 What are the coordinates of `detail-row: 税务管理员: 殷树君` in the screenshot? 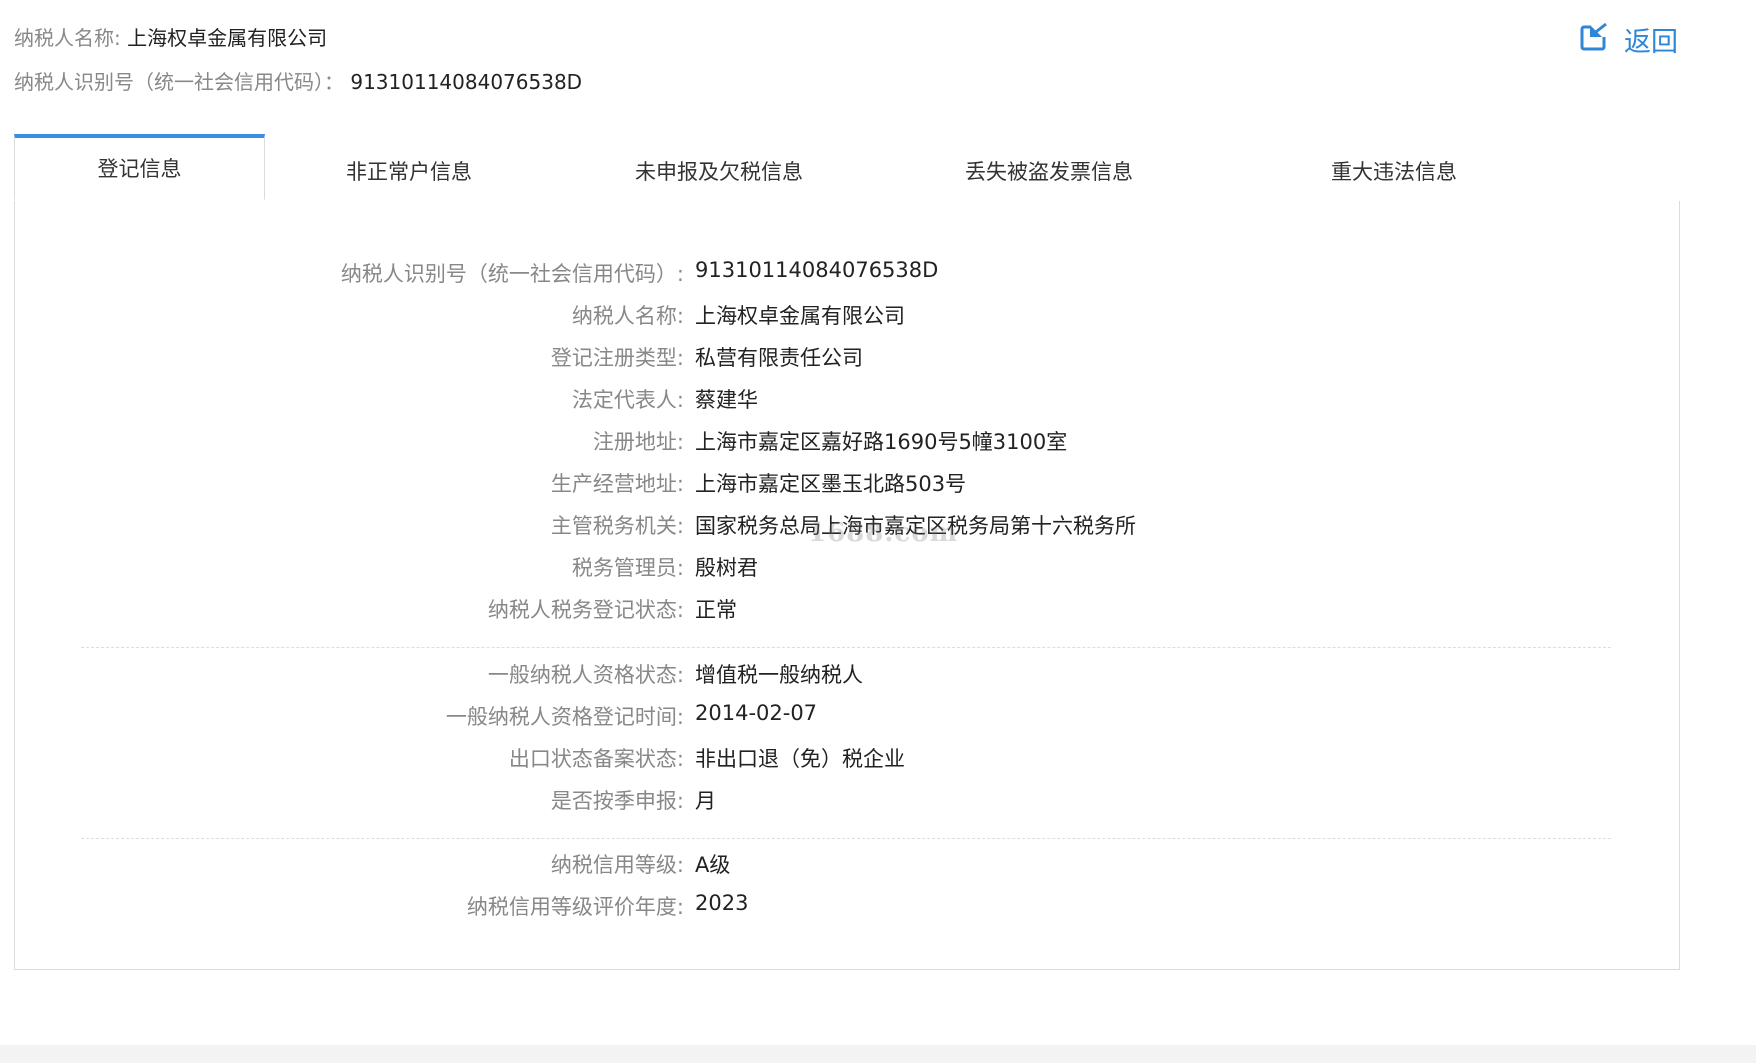 It's located at (847, 567).